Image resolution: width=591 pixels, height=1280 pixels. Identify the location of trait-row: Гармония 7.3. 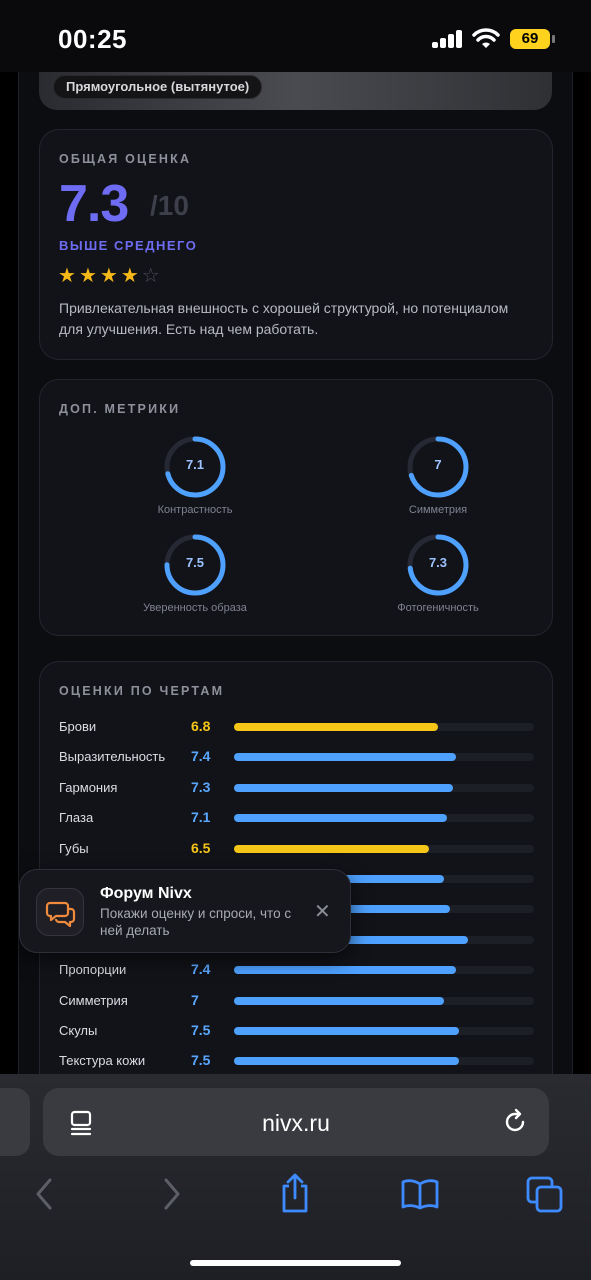
(297, 788).